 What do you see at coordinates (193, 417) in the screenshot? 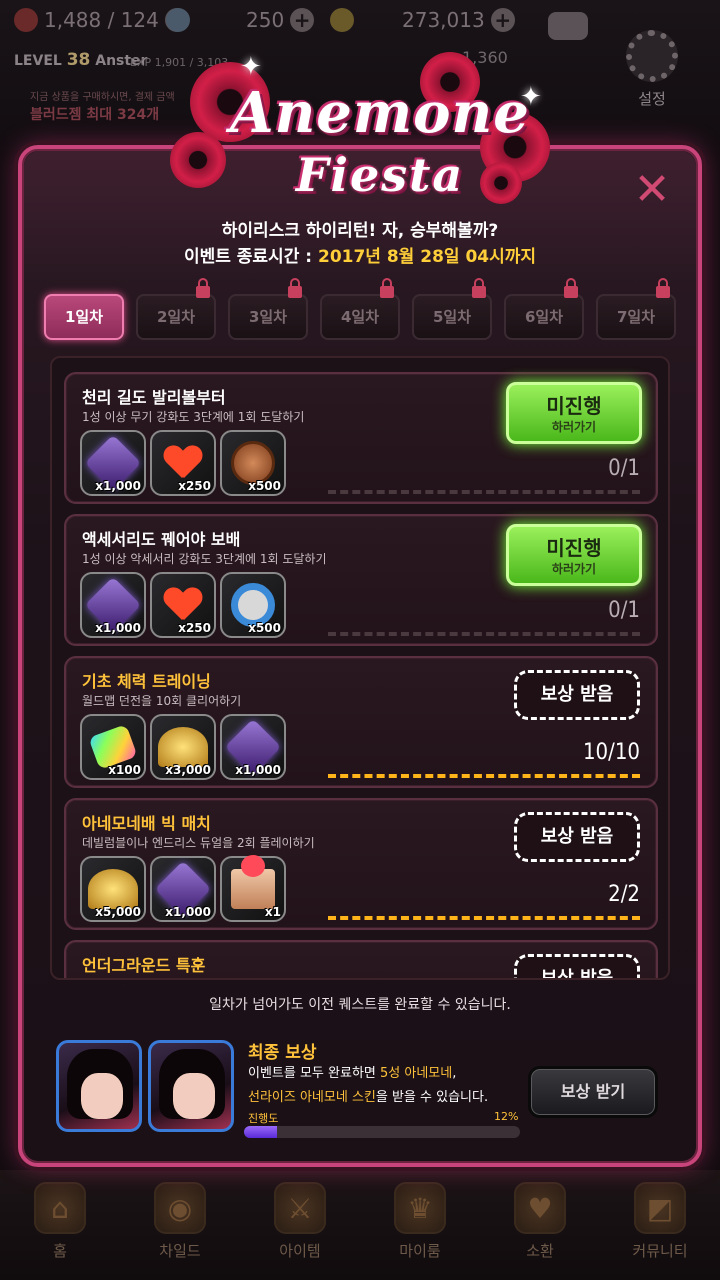
I see `quest-desc: 1성 이상 무기 강화도 3단계에 1회 도달하기` at bounding box center [193, 417].